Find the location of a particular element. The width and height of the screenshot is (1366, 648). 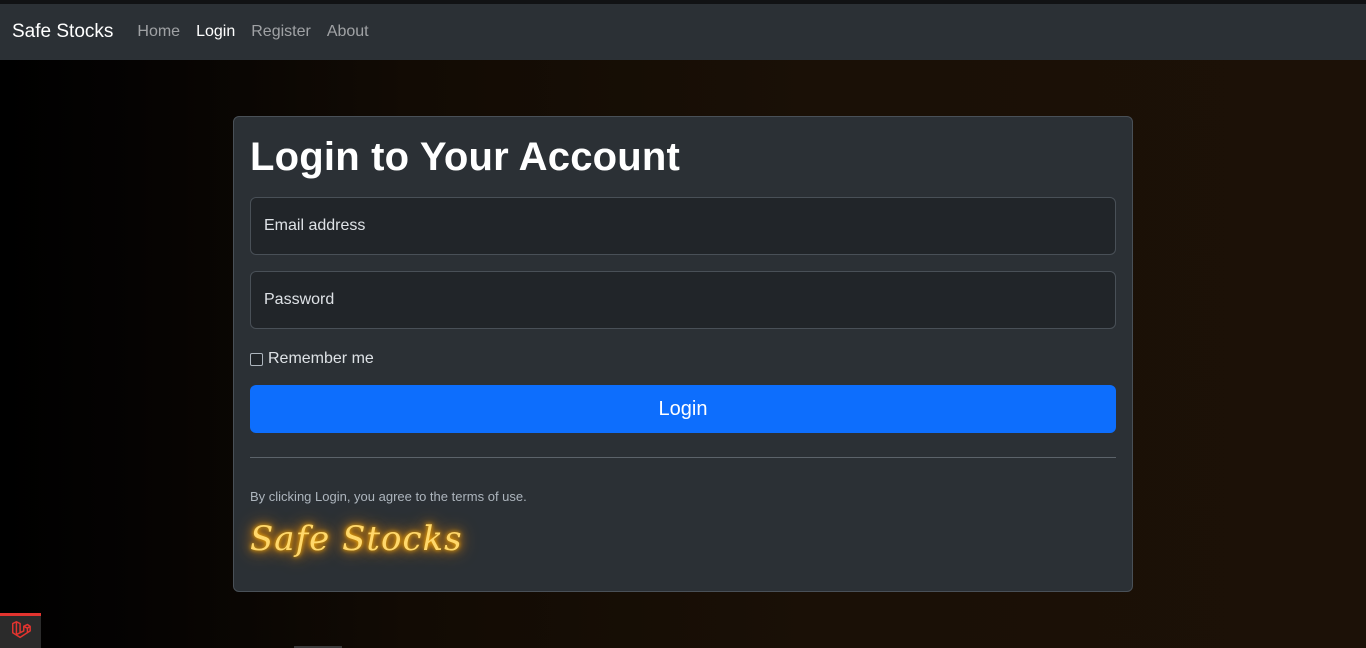

debugbar-toggle is located at coordinates (20, 630).